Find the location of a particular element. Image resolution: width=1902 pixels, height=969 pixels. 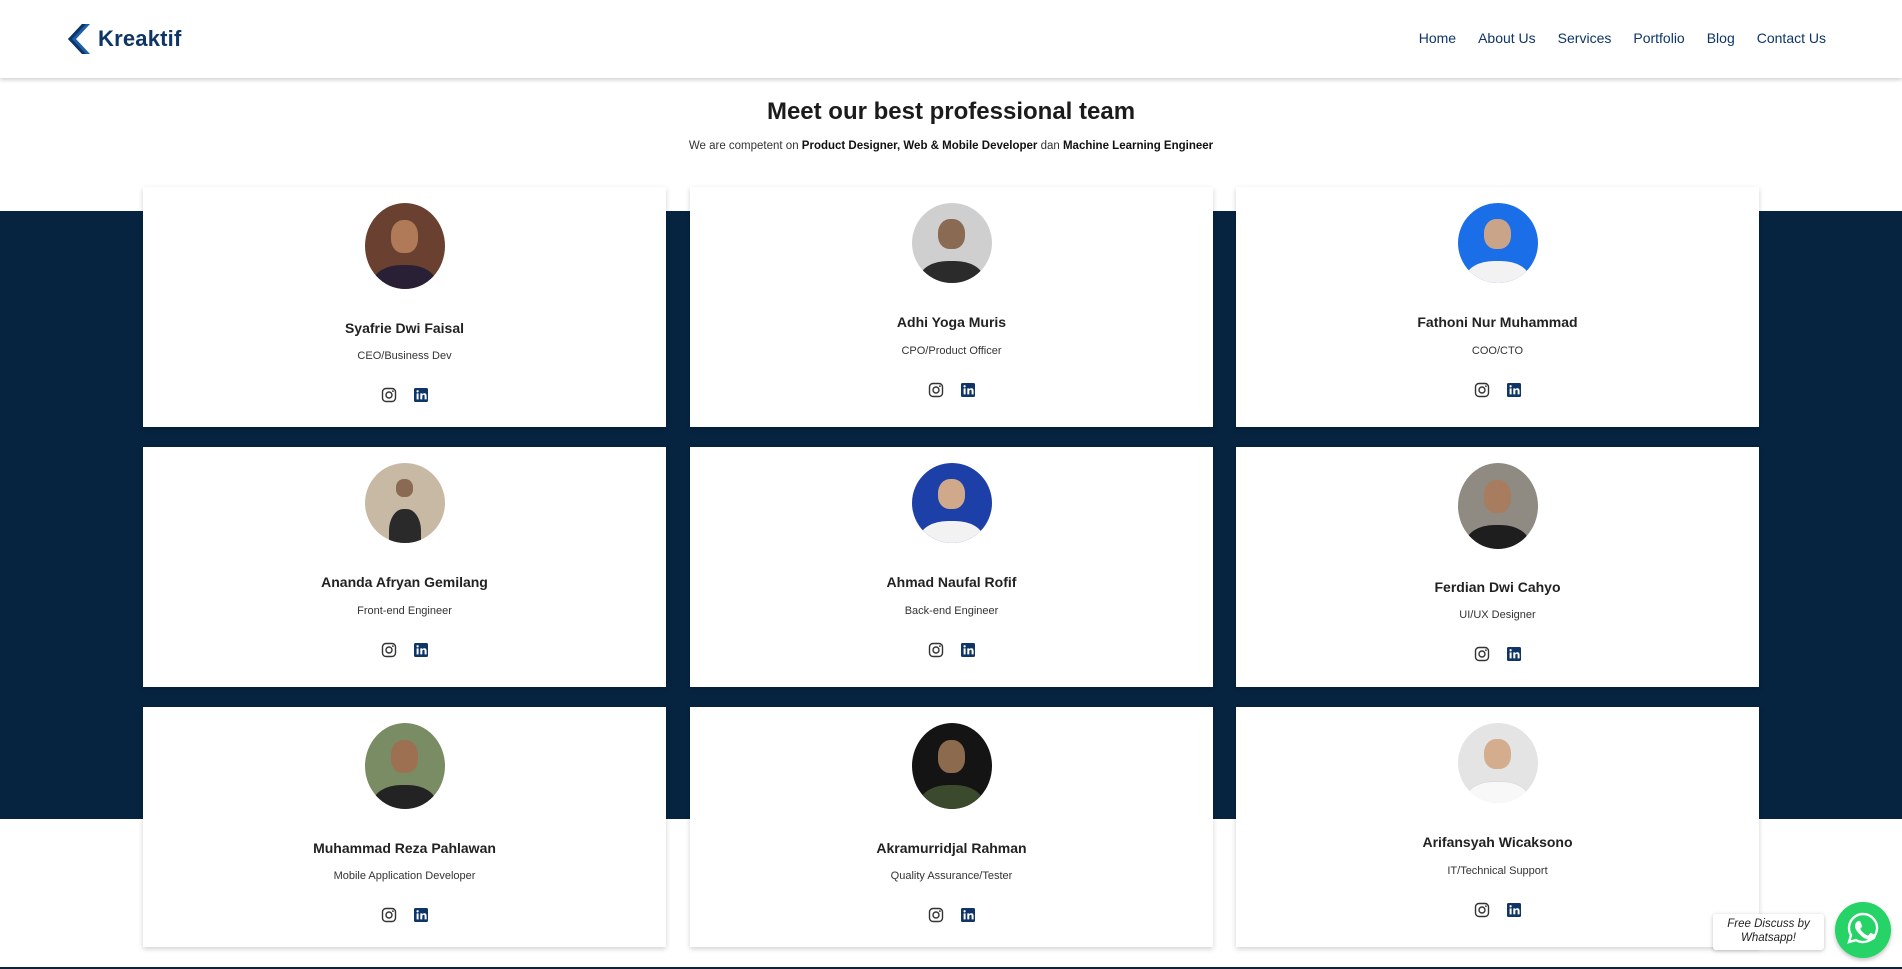

whatsapp-cta-line1: Free Discuss by is located at coordinates (1768, 924).